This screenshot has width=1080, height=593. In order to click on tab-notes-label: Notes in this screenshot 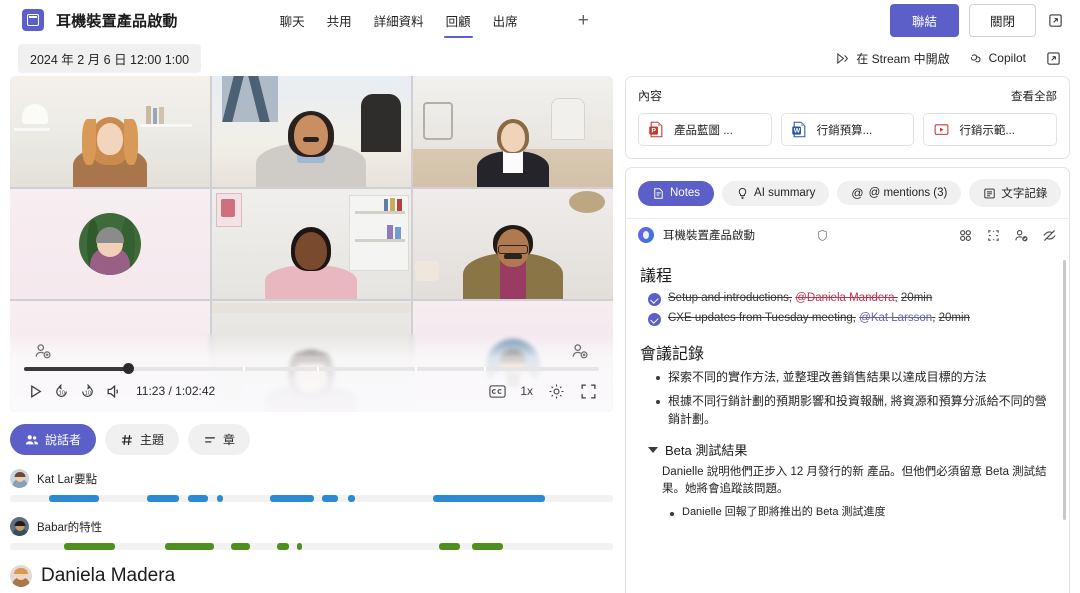, I will do `click(685, 193)`.